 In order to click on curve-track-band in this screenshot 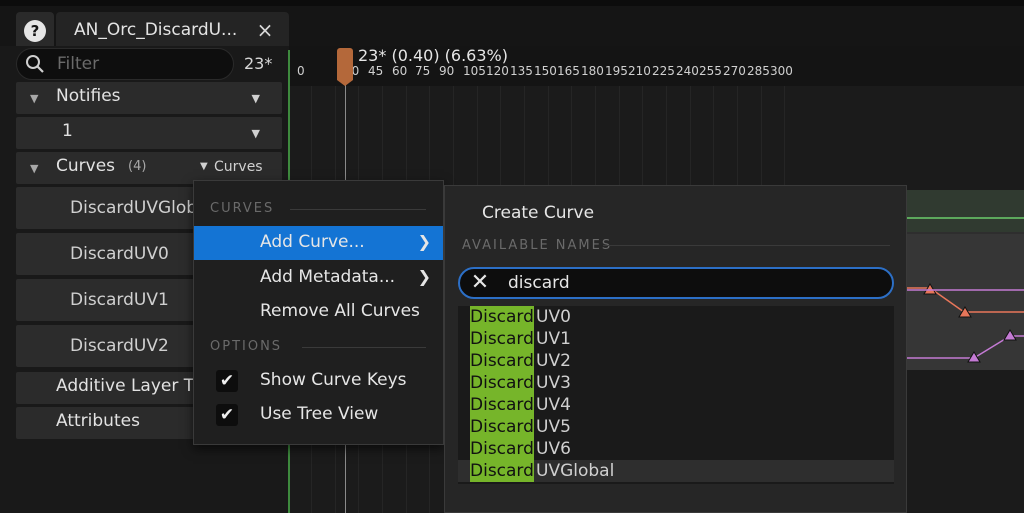, I will do `click(965, 211)`.